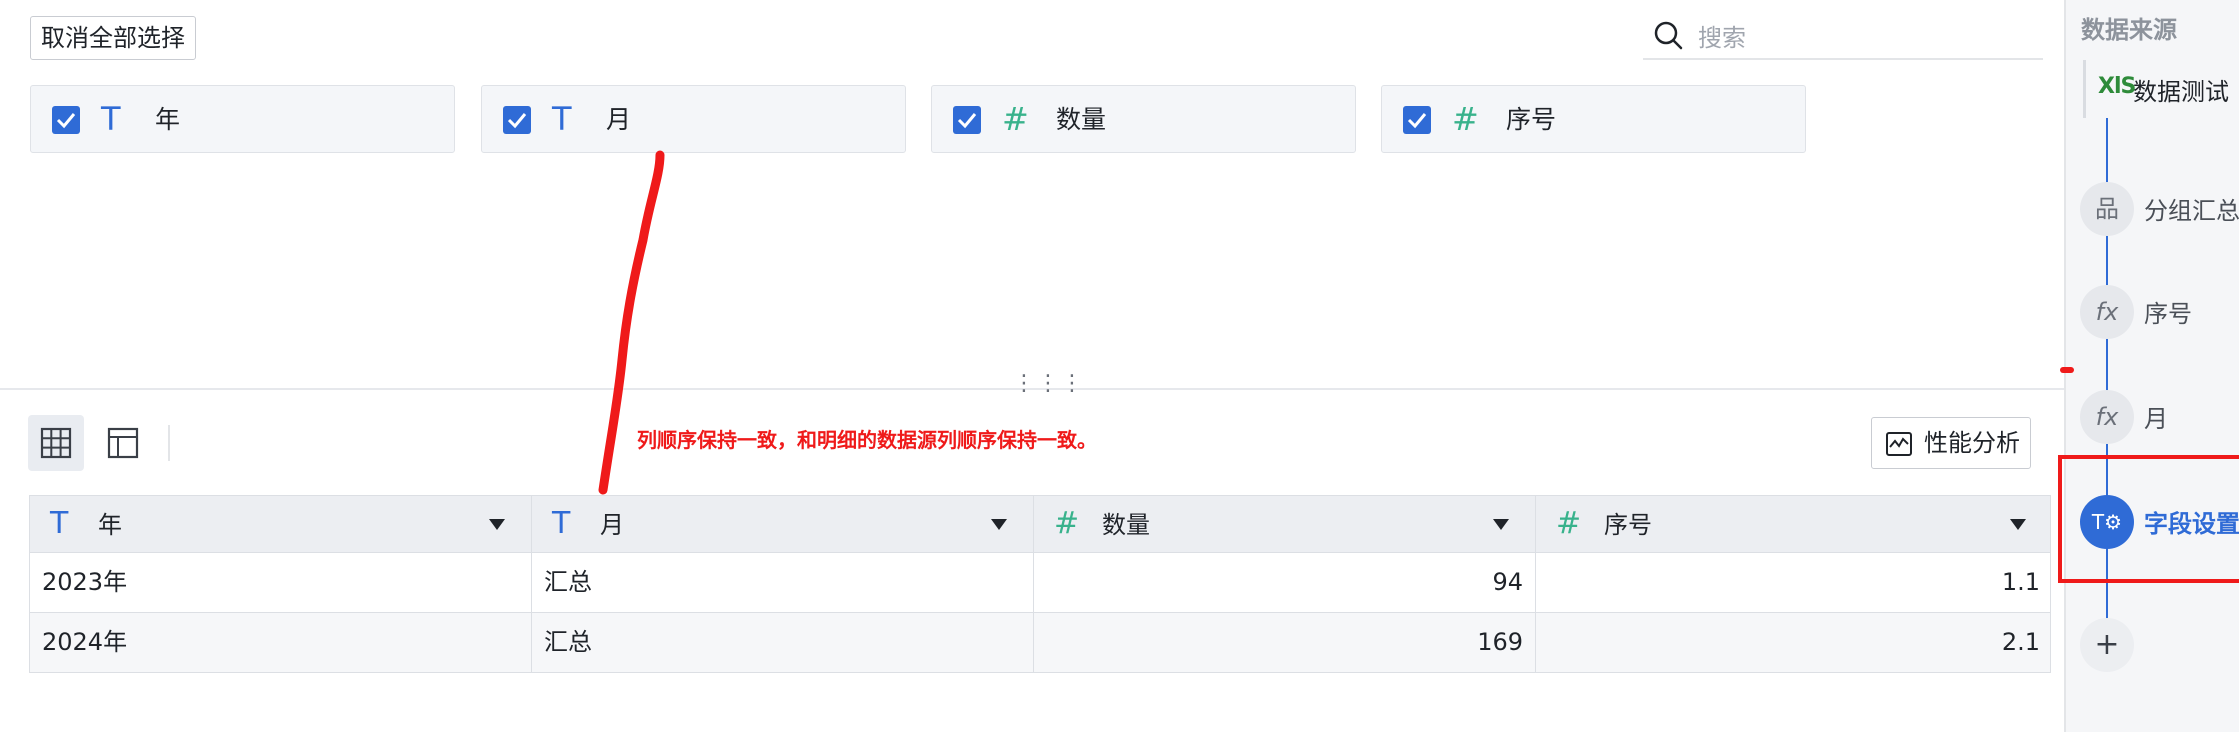 The height and width of the screenshot is (732, 2239). I want to click on column-header-serial: # 序号, so click(1794, 524).